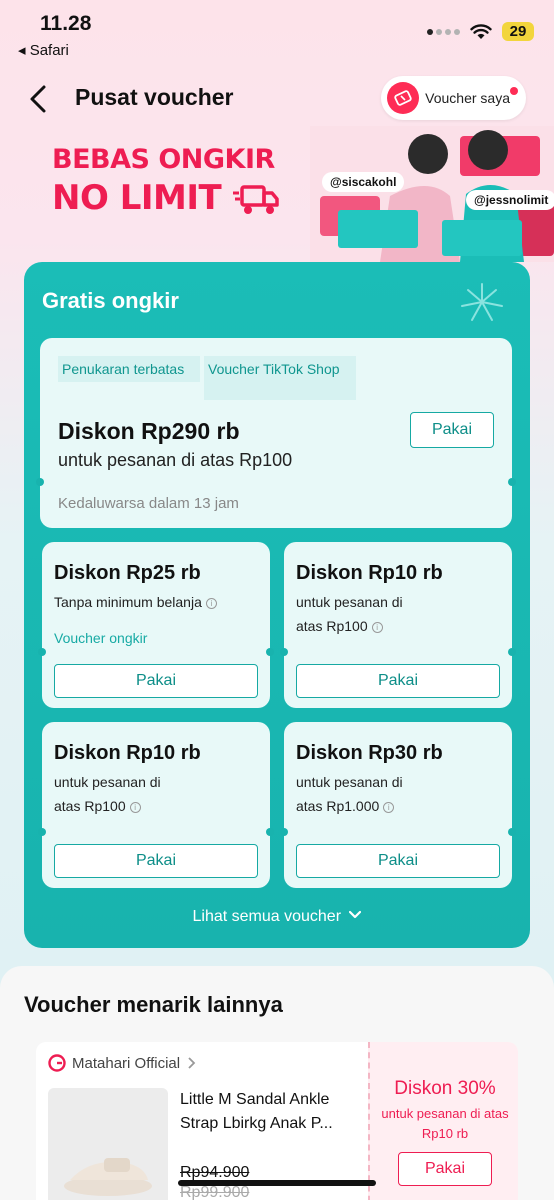 The image size is (554, 1200). Describe the element at coordinates (445, 1123) in the screenshot. I see `discount-condition: untuk pesanan di atas Rp10 rb` at that location.